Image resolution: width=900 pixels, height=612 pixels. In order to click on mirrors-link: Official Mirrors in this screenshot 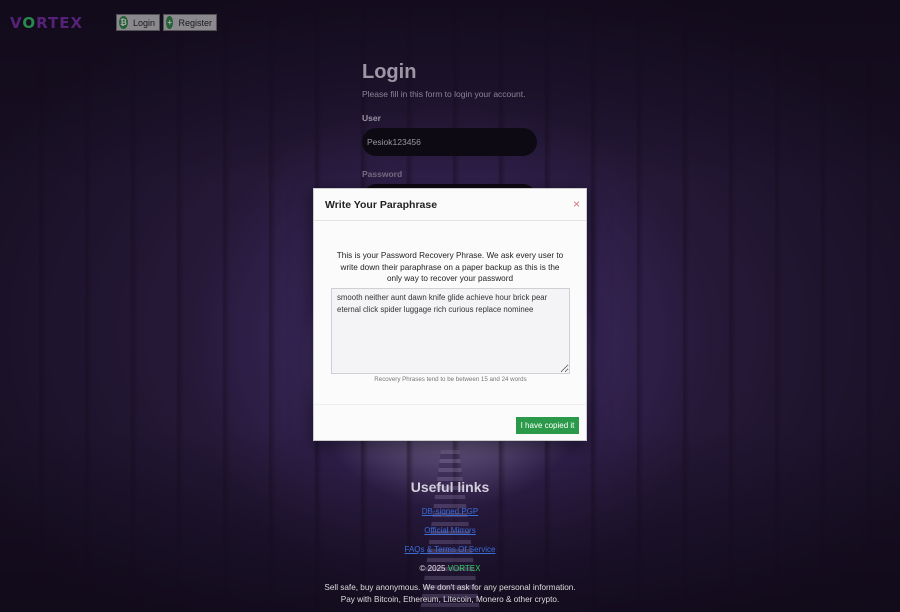, I will do `click(450, 530)`.